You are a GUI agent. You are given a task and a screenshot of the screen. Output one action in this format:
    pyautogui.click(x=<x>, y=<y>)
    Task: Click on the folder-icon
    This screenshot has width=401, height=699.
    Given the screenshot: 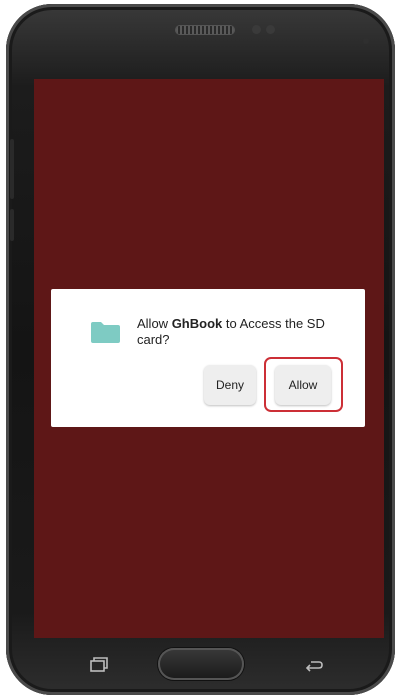 What is the action you would take?
    pyautogui.click(x=105, y=332)
    